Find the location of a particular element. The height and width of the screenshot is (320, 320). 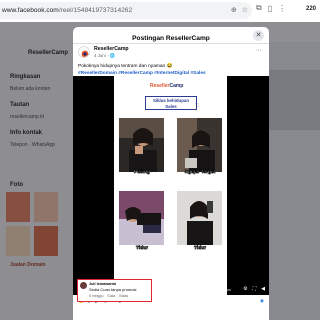

close-button: ✕ is located at coordinates (258, 35).